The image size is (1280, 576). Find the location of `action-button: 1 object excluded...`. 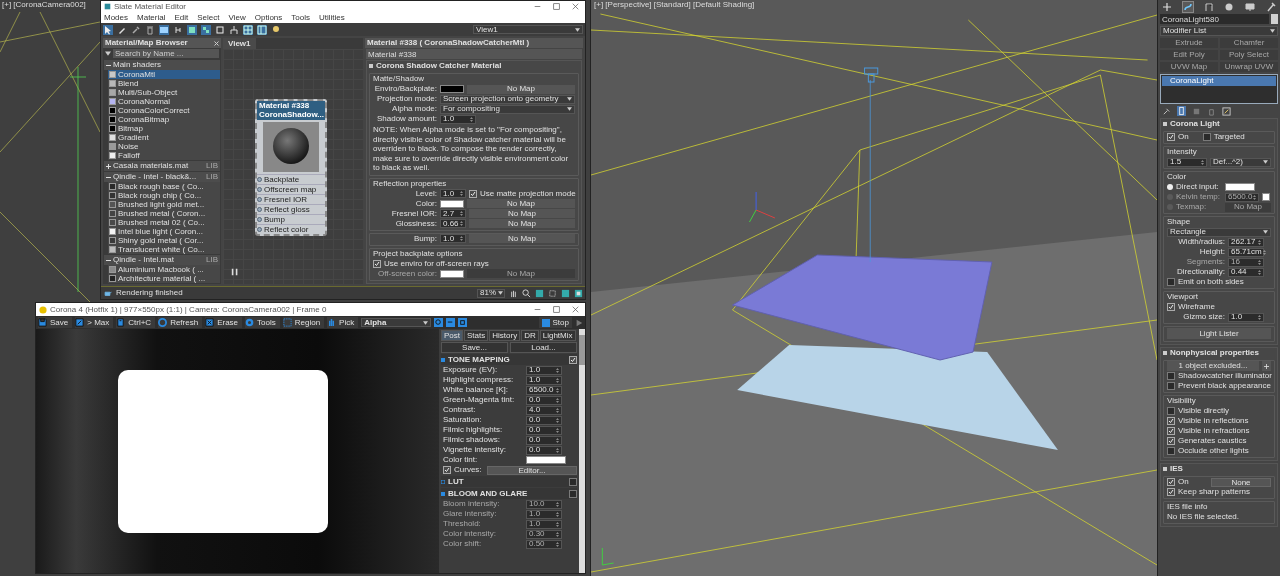

action-button: 1 object excluded... is located at coordinates (1213, 366).